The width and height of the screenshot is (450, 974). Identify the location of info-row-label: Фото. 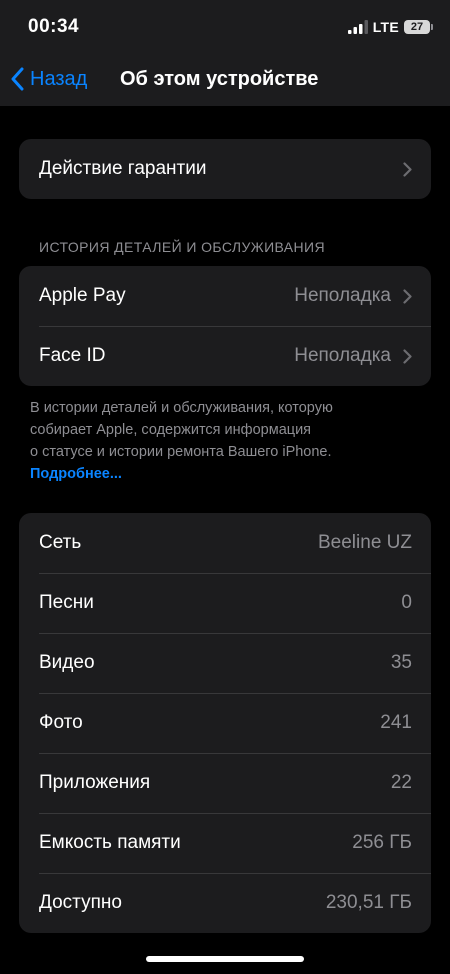
(61, 722).